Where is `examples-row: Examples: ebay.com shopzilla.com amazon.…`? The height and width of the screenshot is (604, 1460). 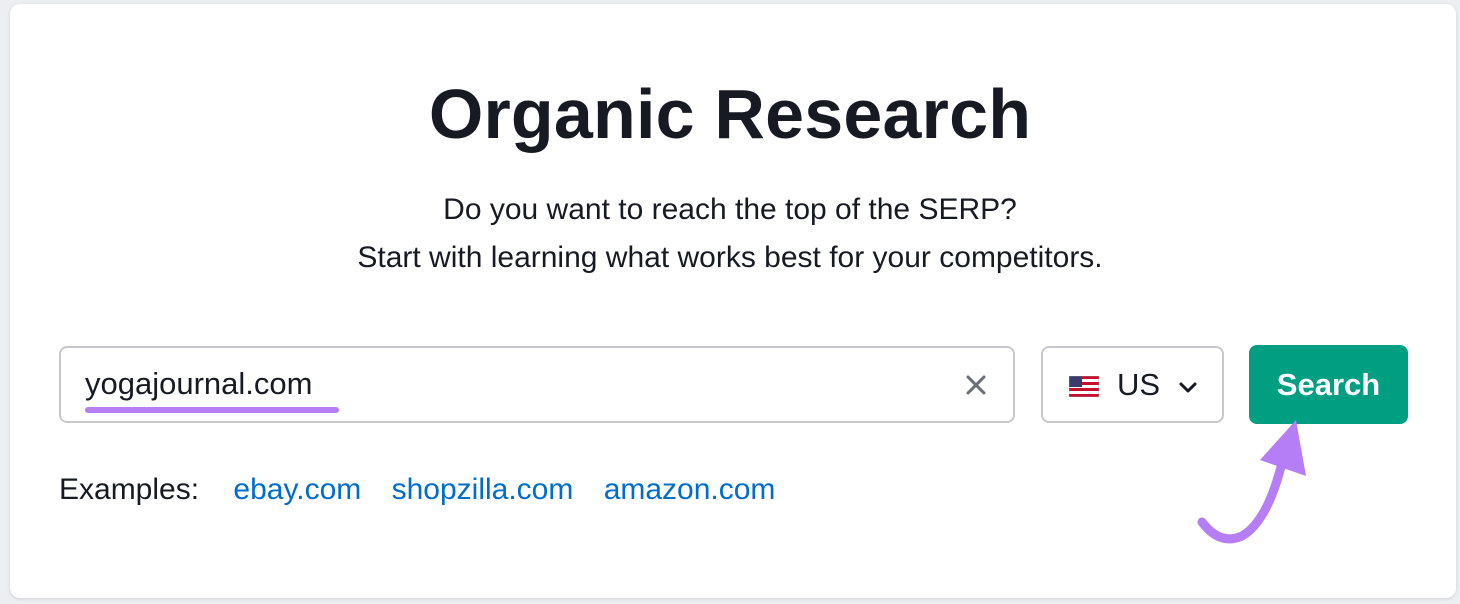
examples-row: Examples: ebay.com shopzilla.com amazon.… is located at coordinates (428, 490).